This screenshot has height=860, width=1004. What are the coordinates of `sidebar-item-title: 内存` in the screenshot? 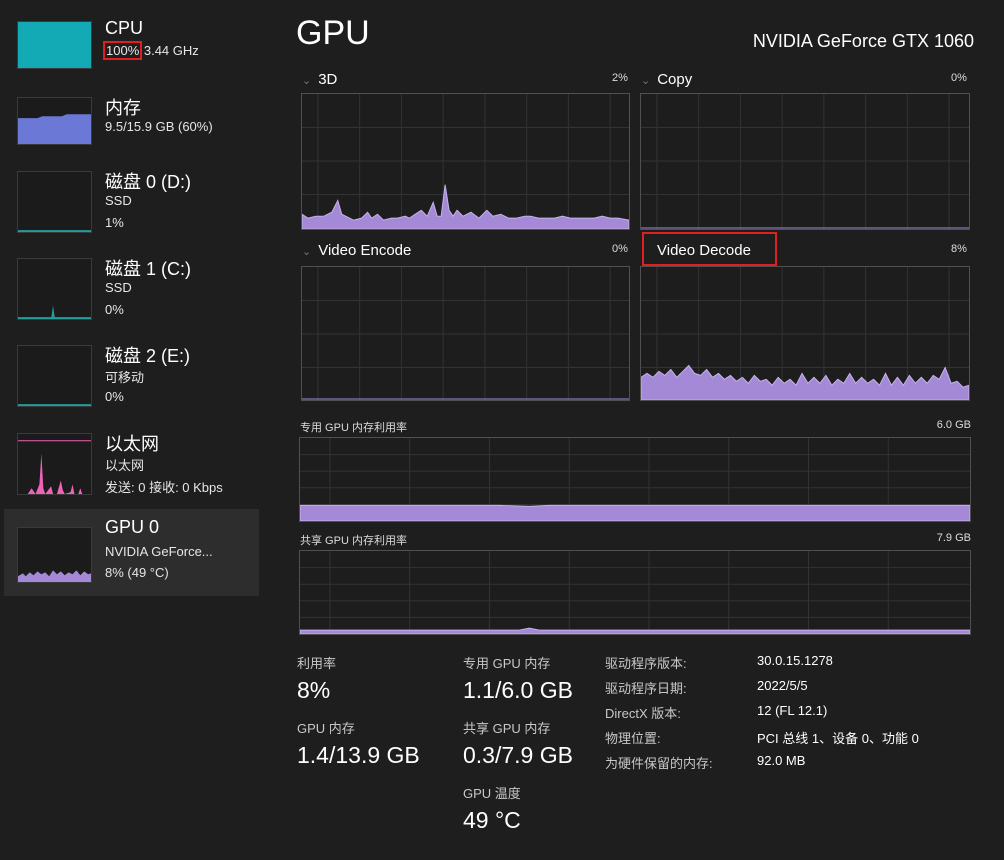 It's located at (123, 108).